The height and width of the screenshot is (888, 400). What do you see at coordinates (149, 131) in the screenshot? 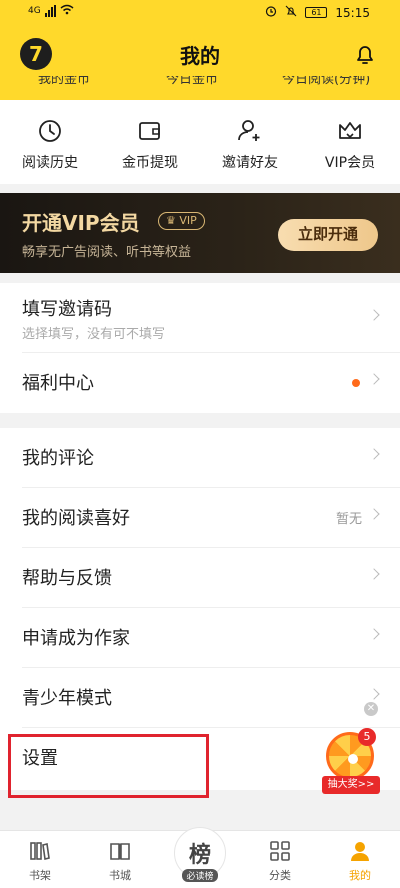
I see `wallet-icon` at bounding box center [149, 131].